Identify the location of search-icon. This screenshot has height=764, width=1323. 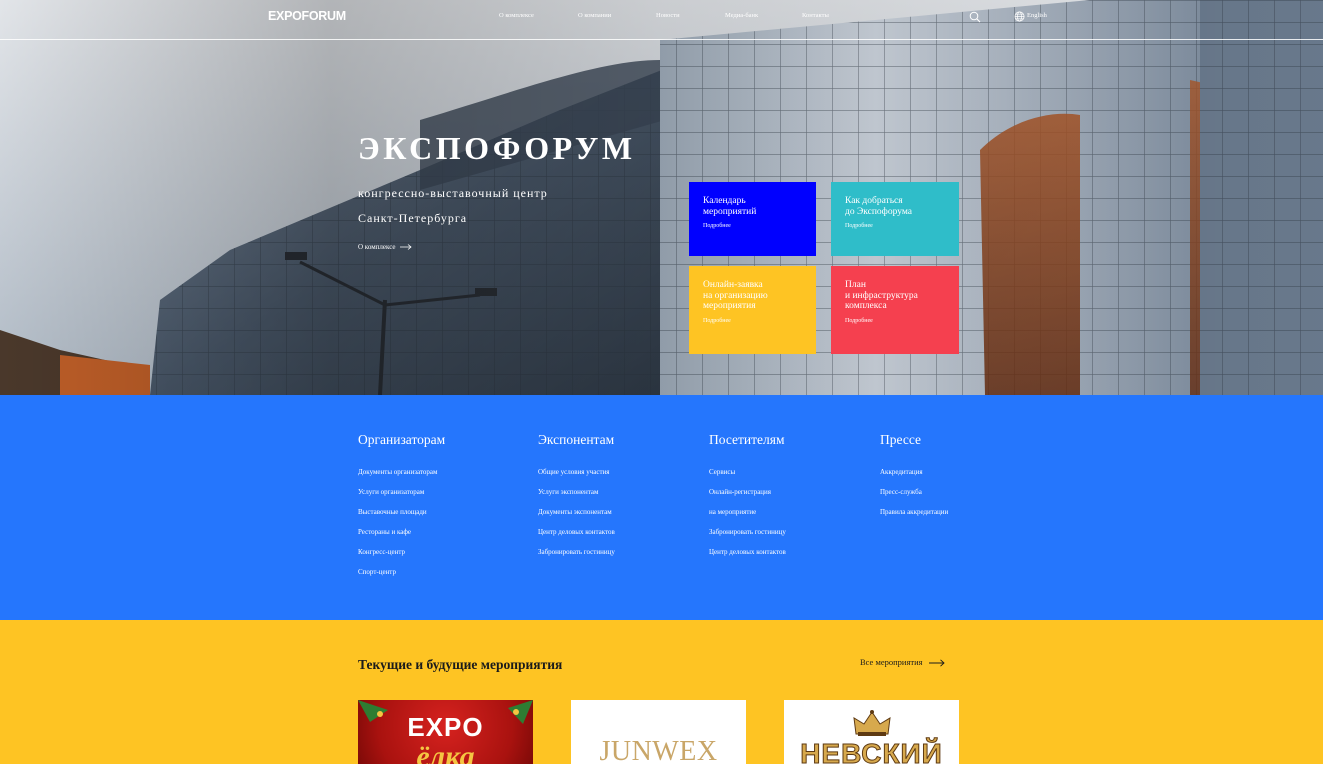
(975, 17).